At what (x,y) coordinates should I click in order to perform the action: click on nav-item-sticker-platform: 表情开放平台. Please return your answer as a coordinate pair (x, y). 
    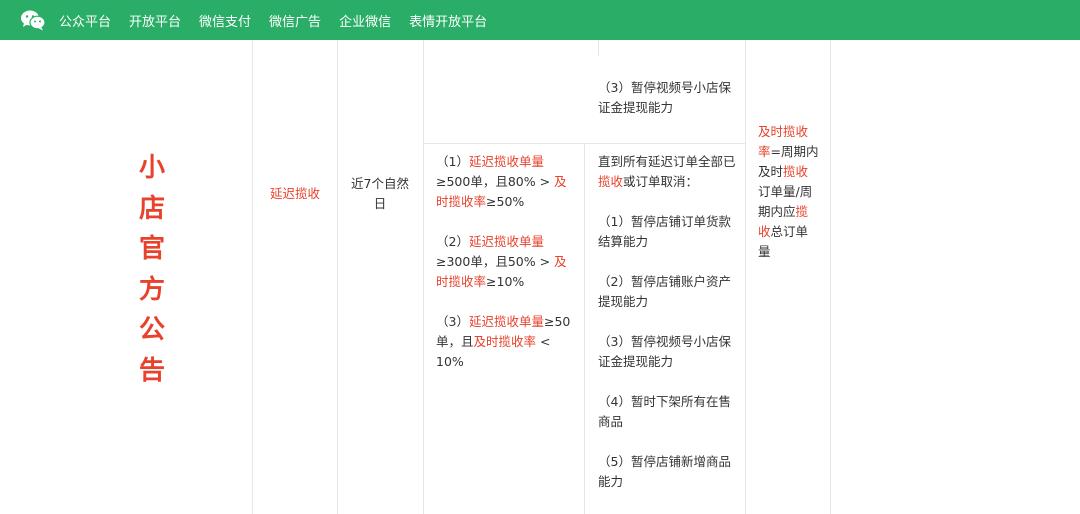
    Looking at the image, I should click on (448, 20).